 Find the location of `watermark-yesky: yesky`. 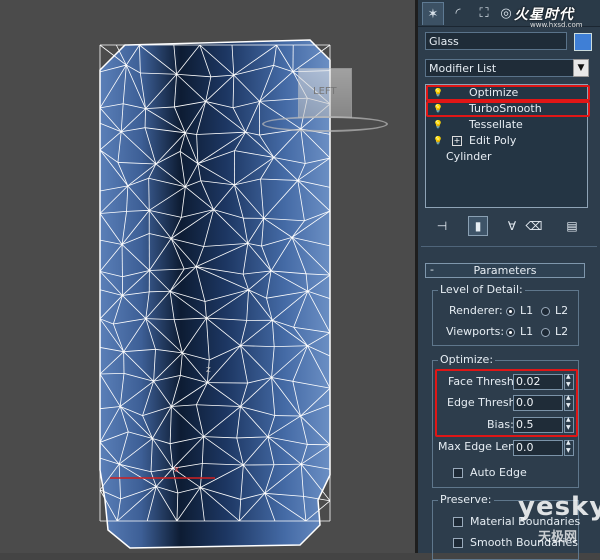

watermark-yesky: yesky is located at coordinates (559, 507).